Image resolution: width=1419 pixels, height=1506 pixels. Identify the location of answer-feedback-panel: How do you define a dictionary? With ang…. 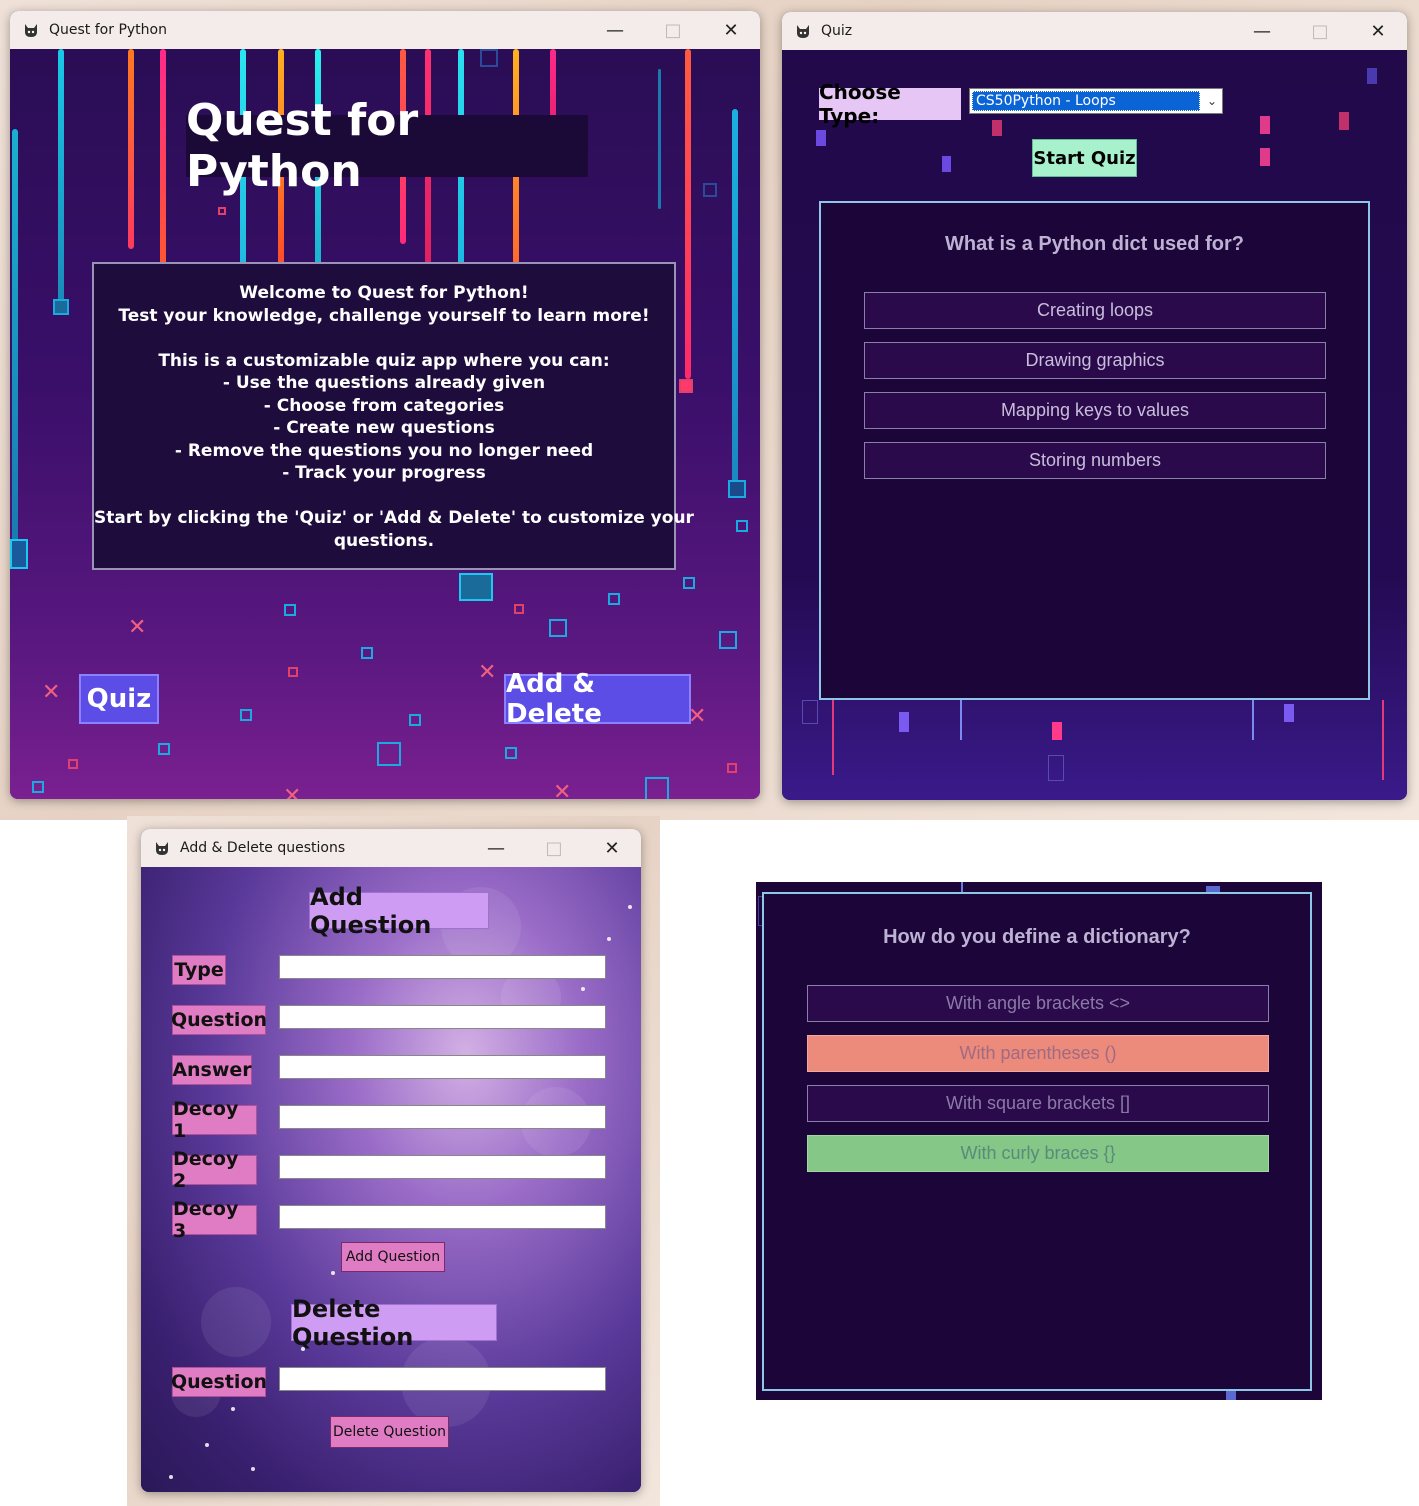
(1039, 1141).